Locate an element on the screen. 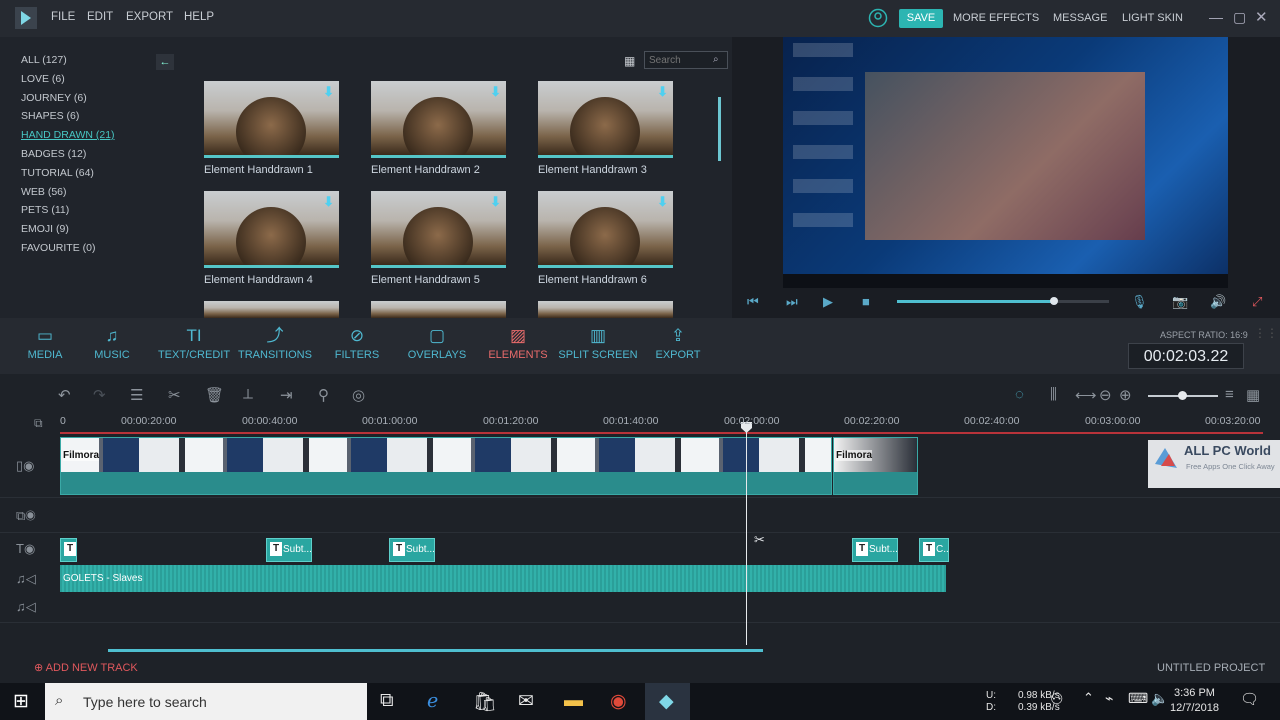 The image size is (1280, 720). zoom-out-icon: ⊖ is located at coordinates (1105, 395).